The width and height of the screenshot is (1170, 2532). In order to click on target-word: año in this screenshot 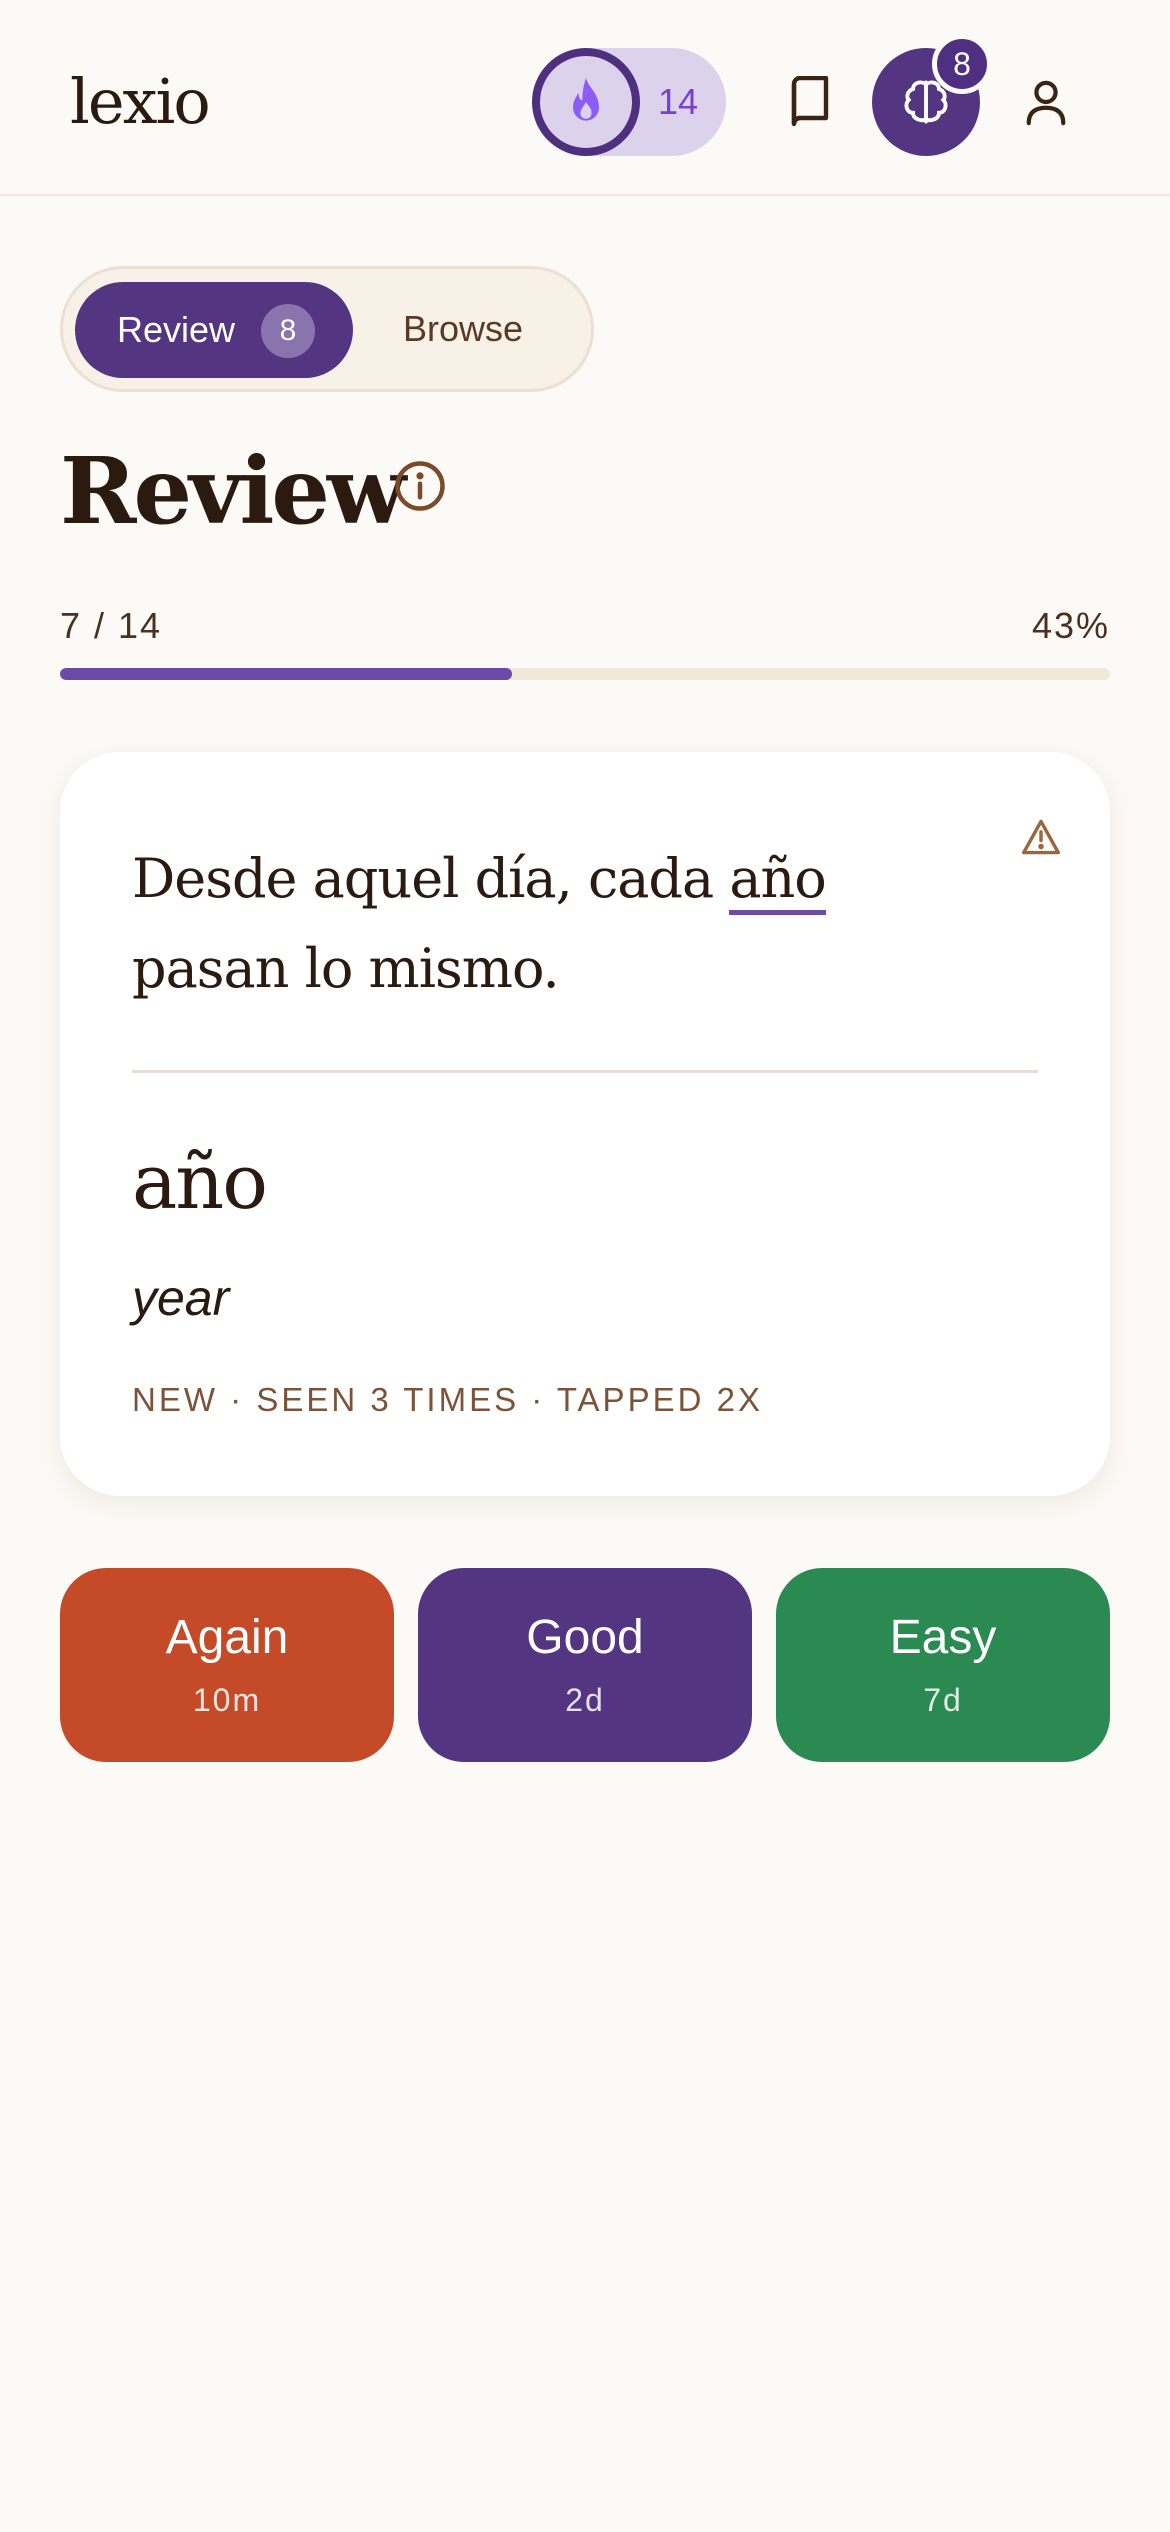, I will do `click(200, 1181)`.